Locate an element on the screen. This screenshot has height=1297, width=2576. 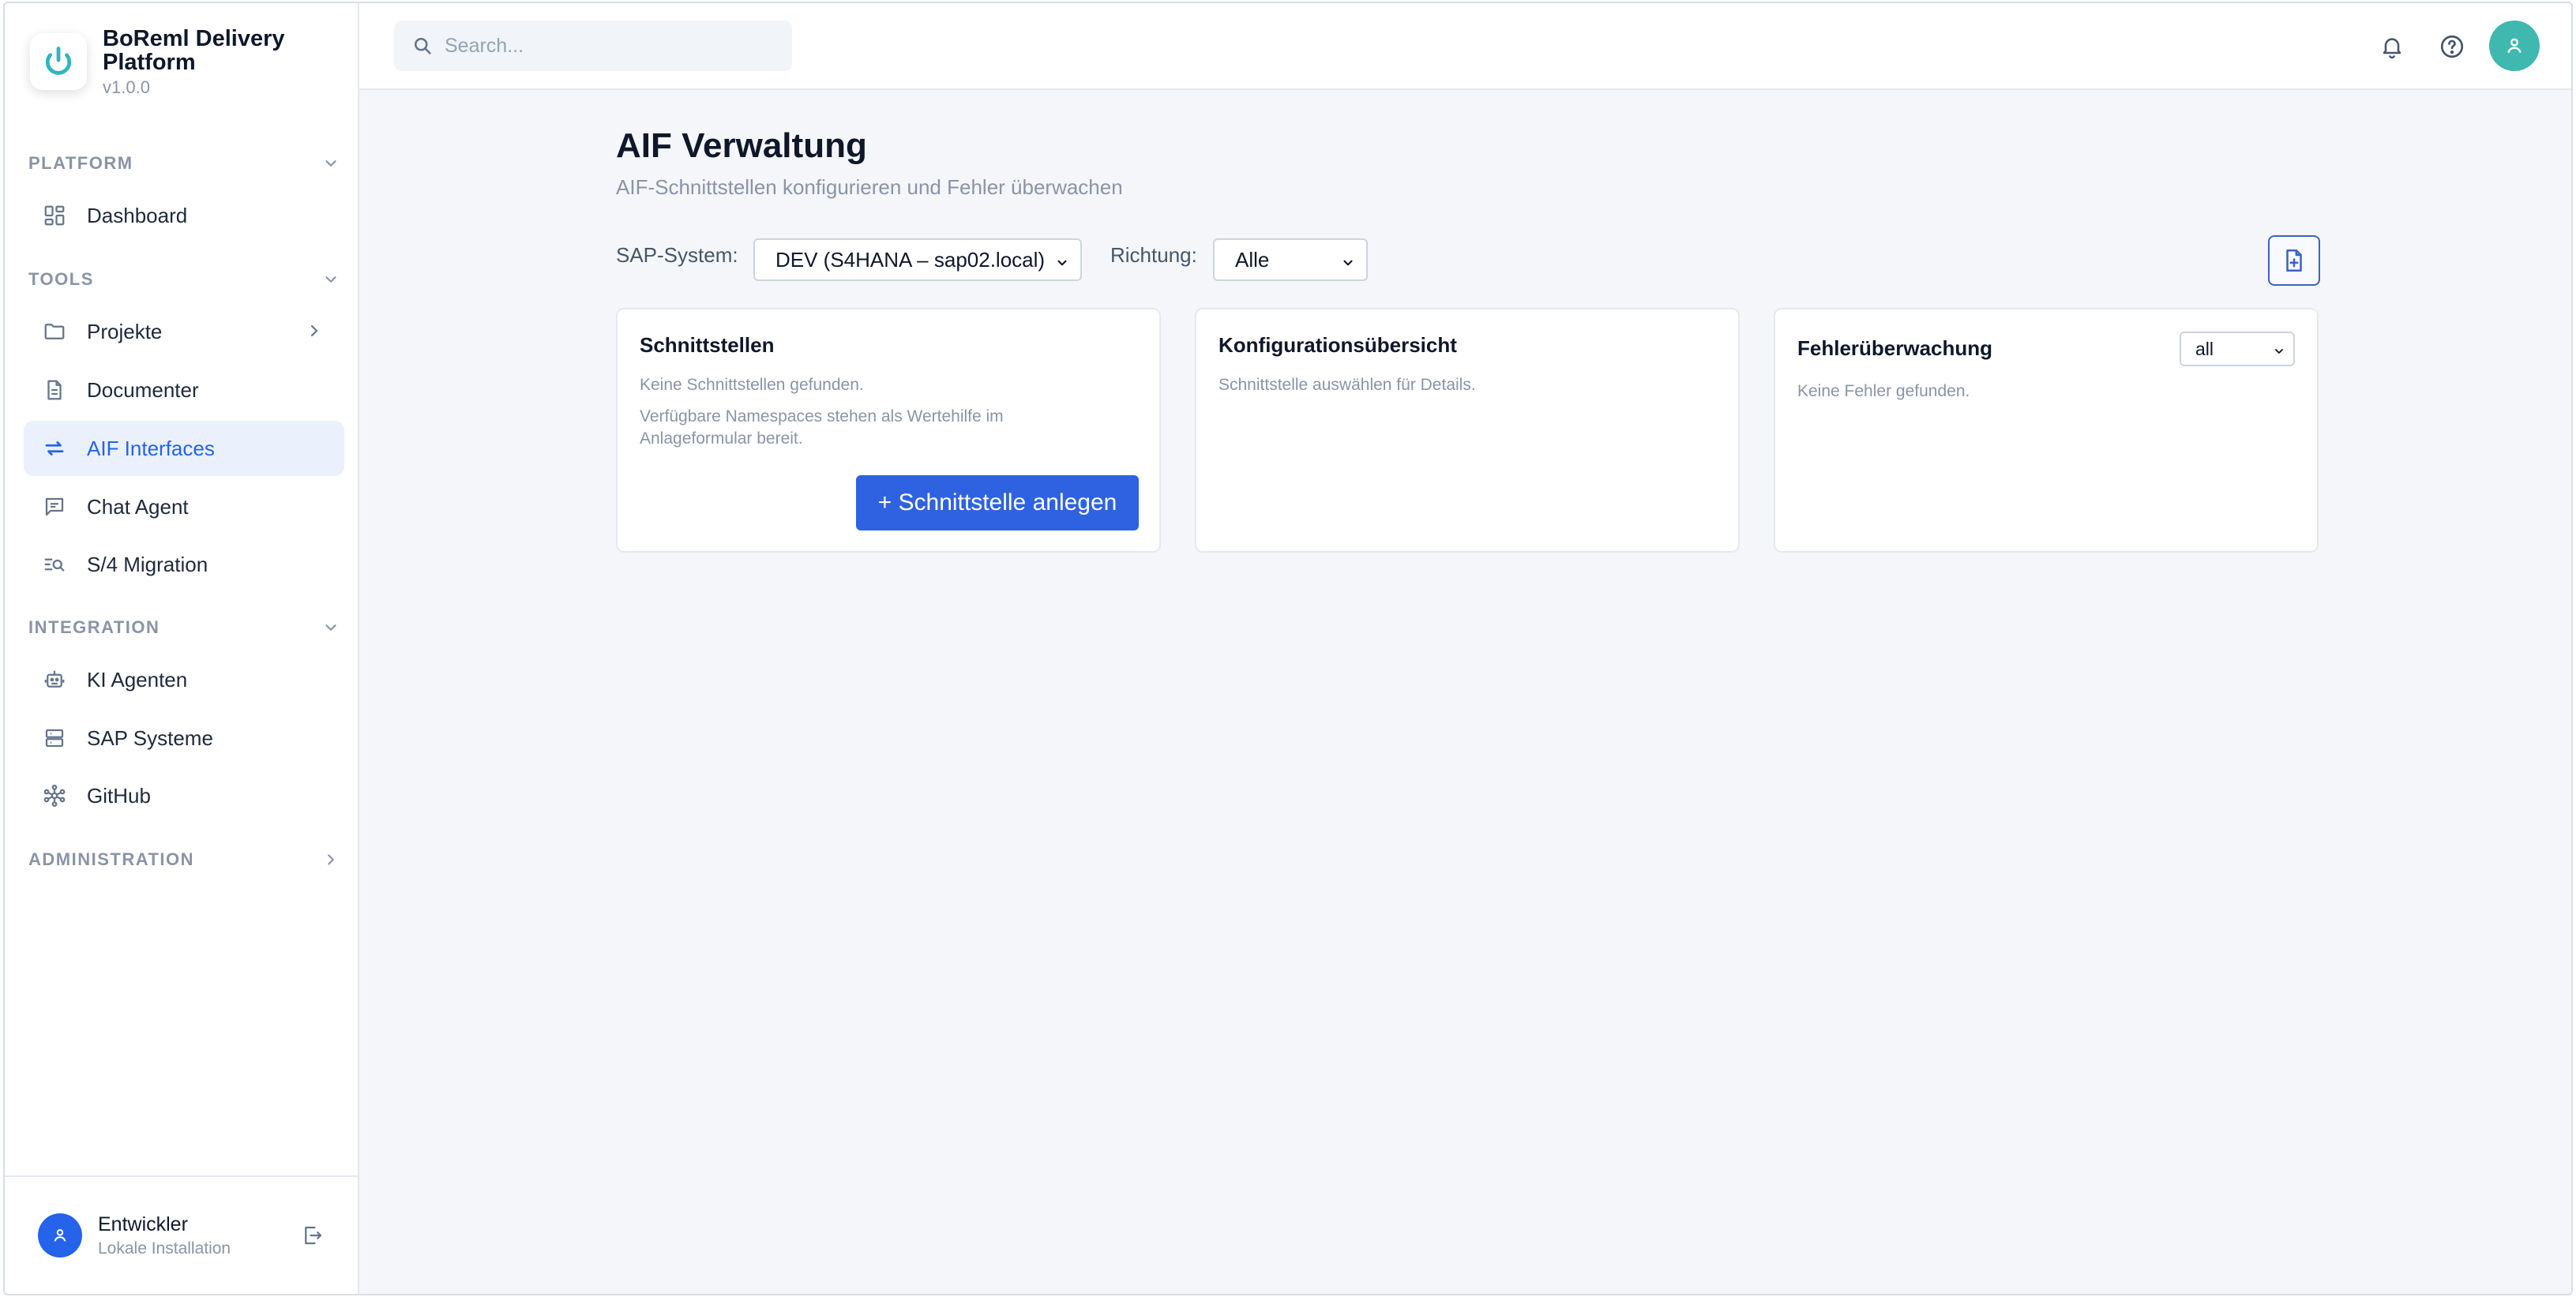
brand-name: BoReml Delivery Platform is located at coordinates (194, 50).